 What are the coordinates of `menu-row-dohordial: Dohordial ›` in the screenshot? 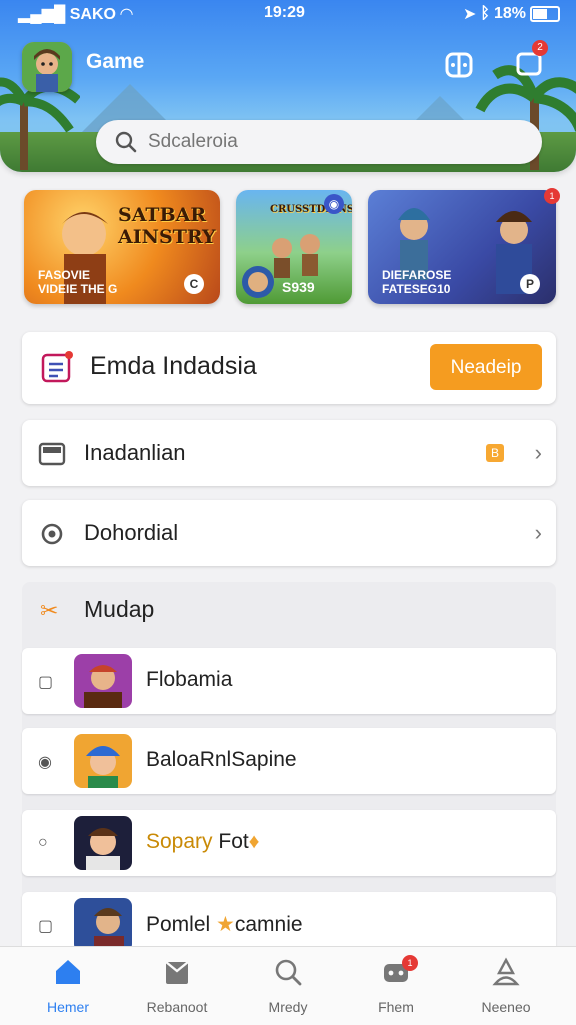 It's located at (289, 533).